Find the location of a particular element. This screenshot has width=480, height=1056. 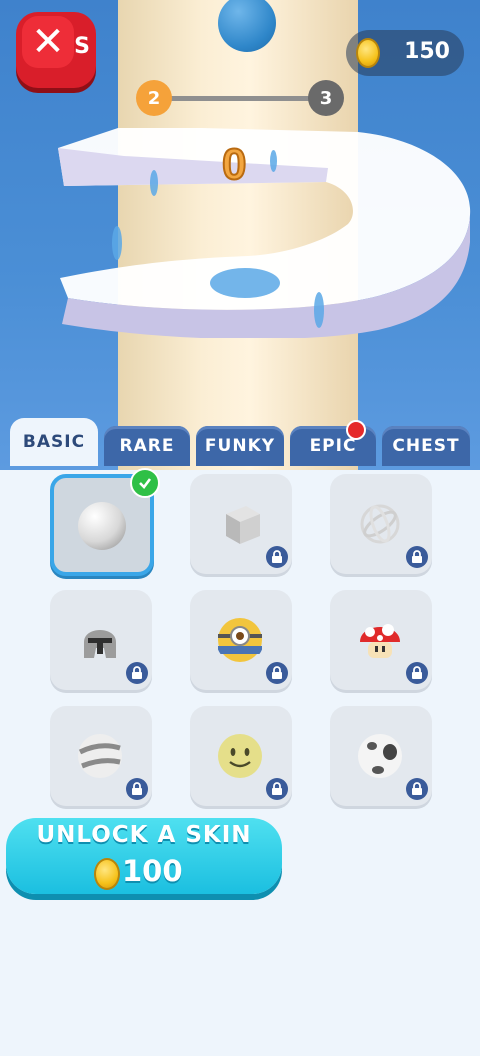

unlock-skin-button: UNLOCK A SKIN 100 is located at coordinates (144, 856).